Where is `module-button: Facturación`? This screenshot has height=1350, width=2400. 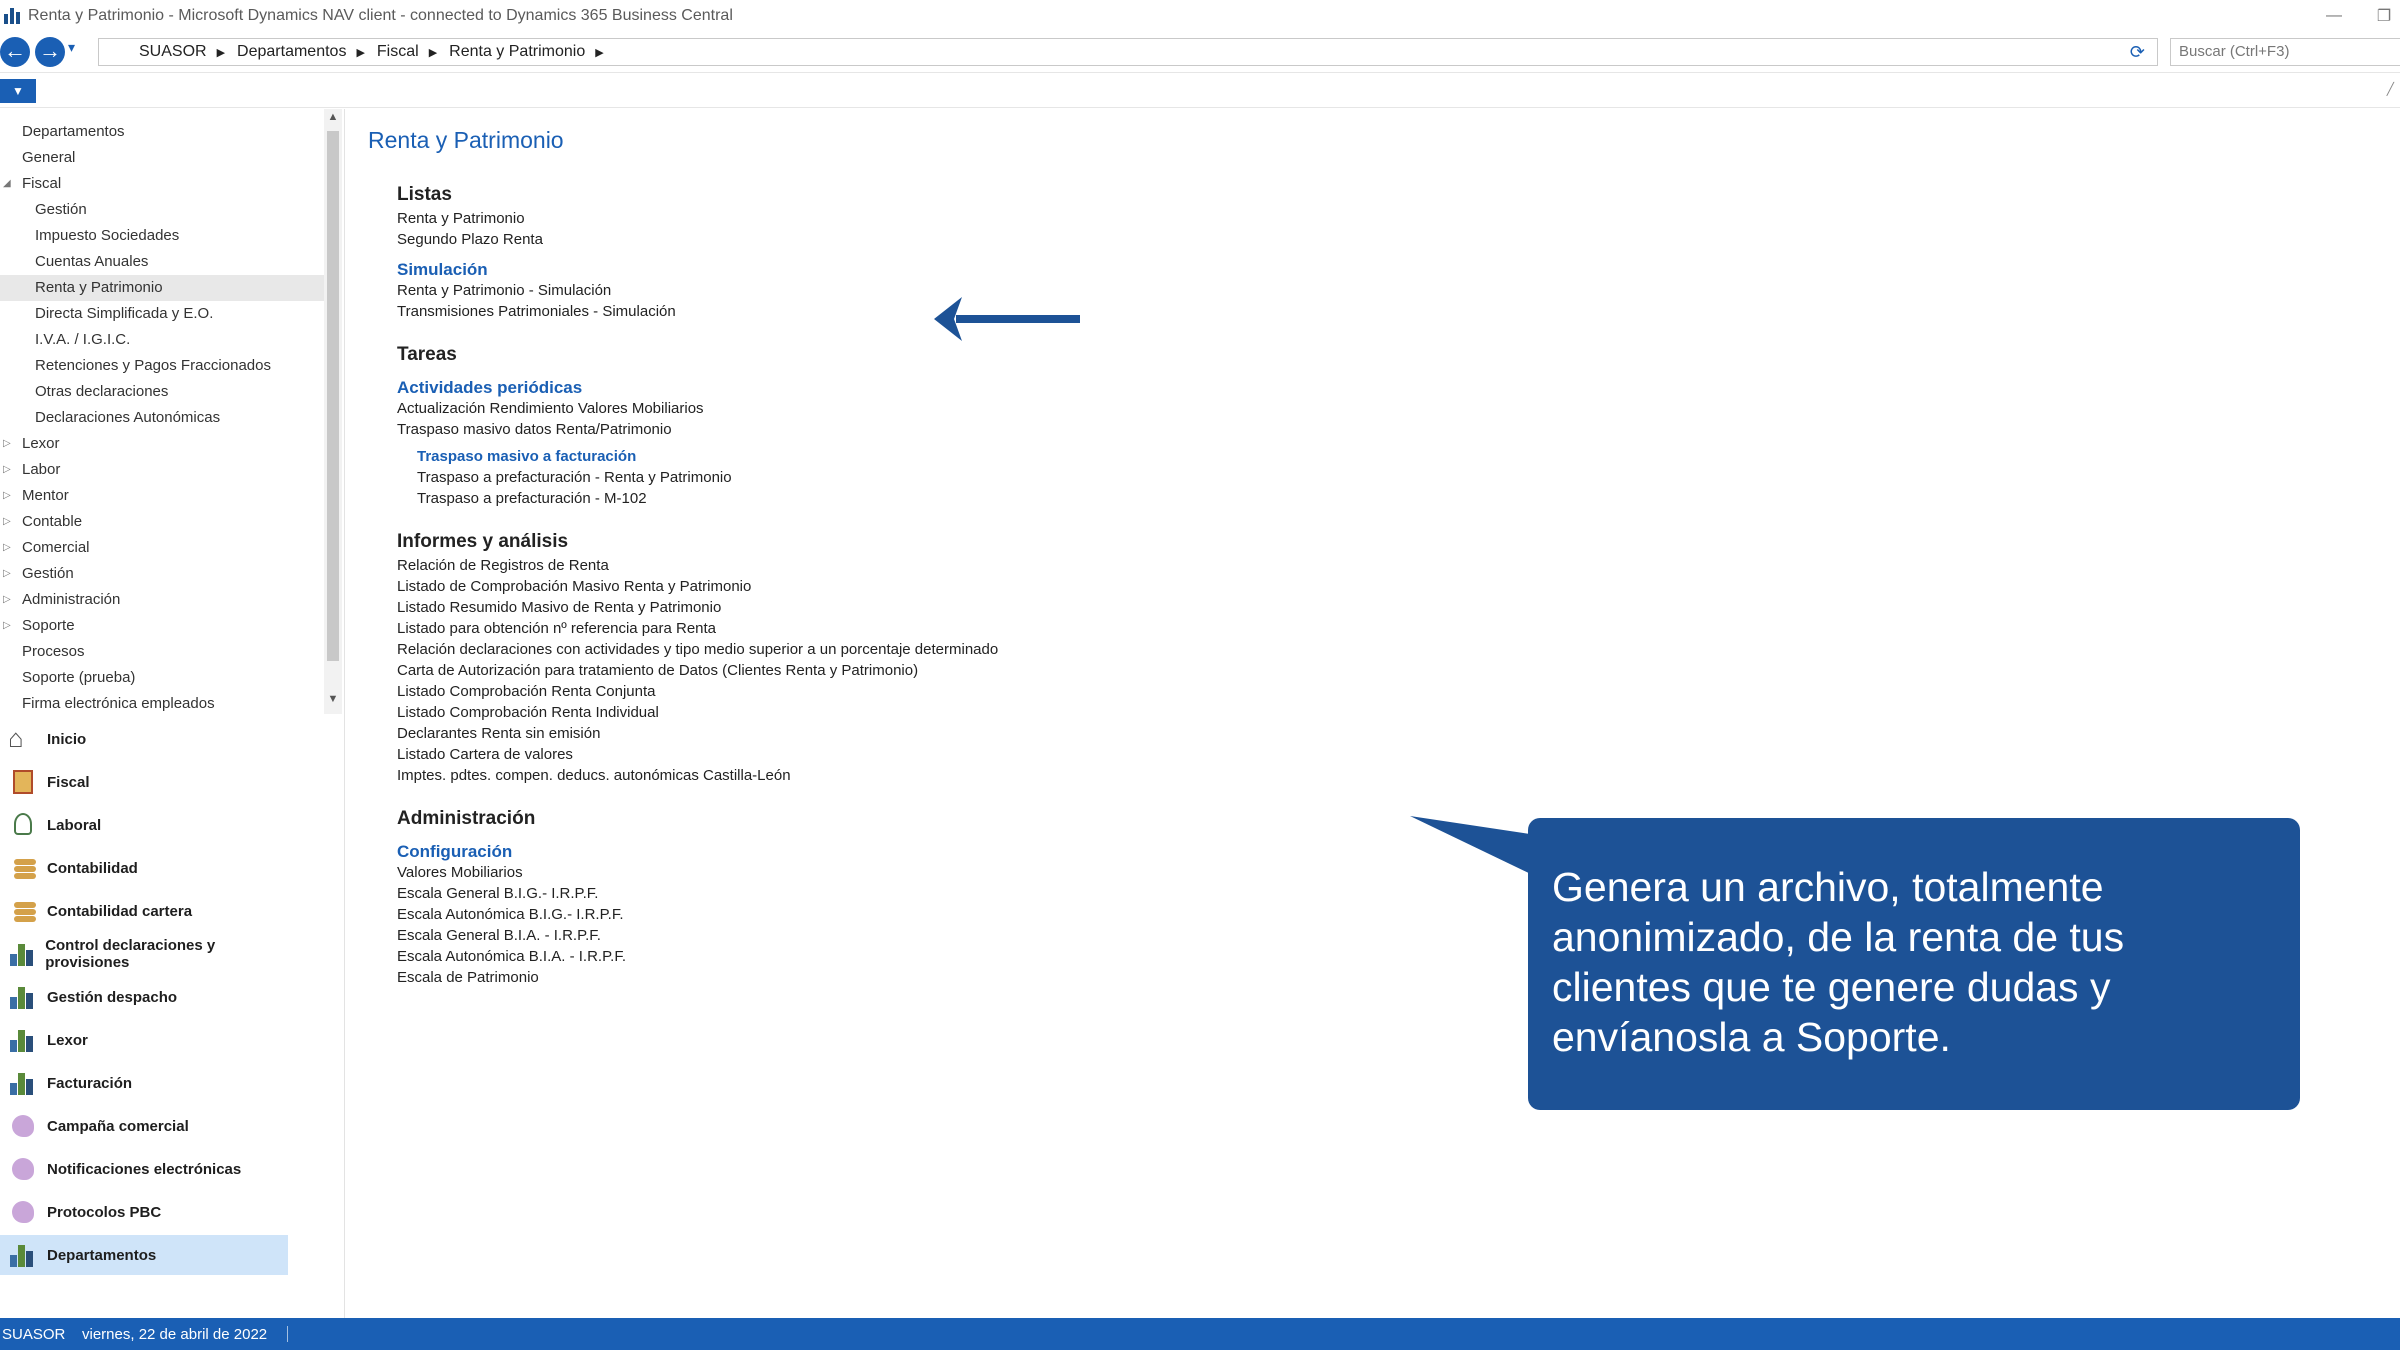
module-button: Facturación is located at coordinates (144, 1083).